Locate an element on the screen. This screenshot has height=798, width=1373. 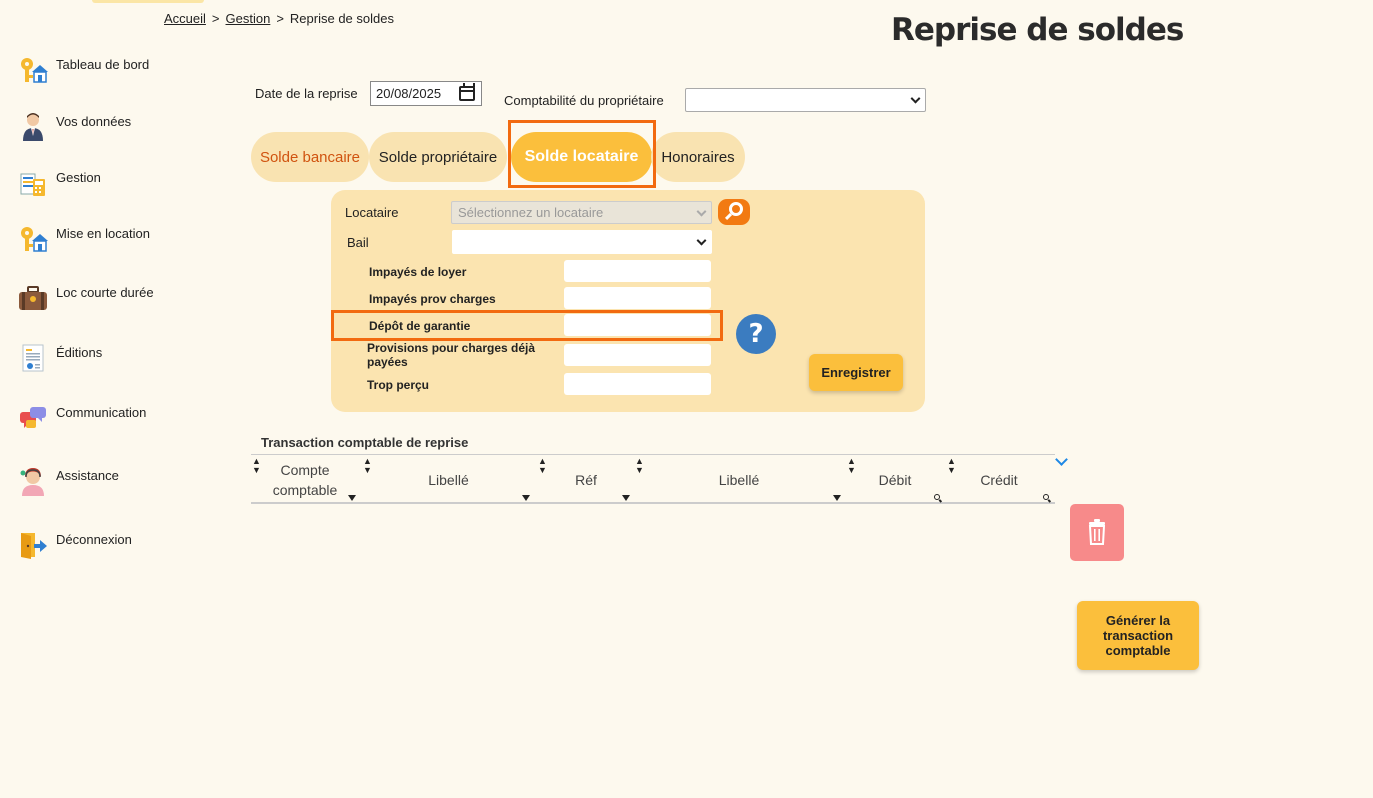
delete-button is located at coordinates (1097, 532).